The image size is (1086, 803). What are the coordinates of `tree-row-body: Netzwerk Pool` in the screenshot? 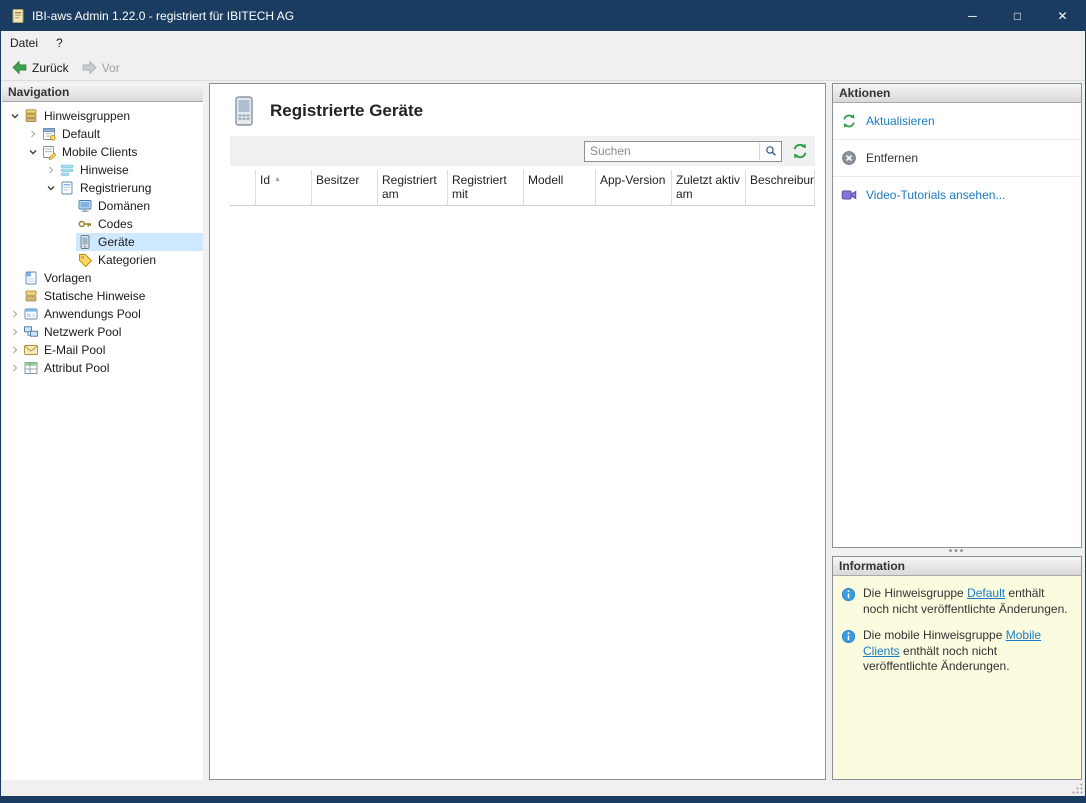 It's located at (112, 332).